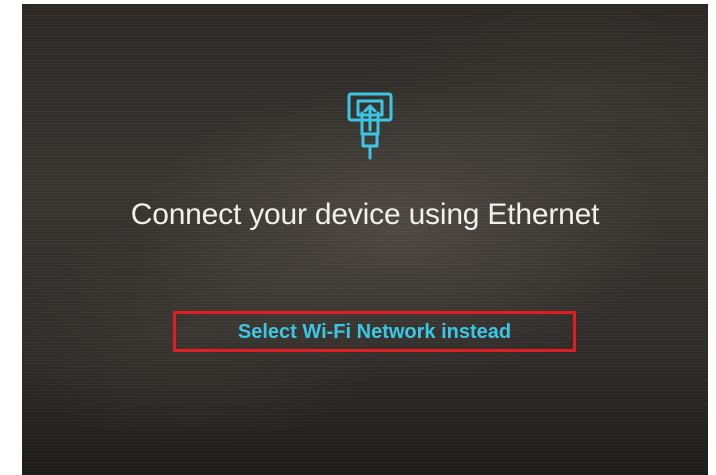 The height and width of the screenshot is (475, 716). What do you see at coordinates (370, 126) in the screenshot?
I see `ethernet-cable-icon` at bounding box center [370, 126].